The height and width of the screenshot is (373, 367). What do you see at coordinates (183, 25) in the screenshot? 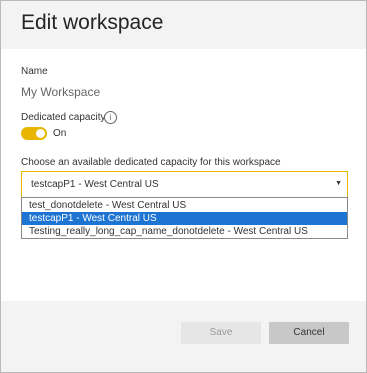
I see `dialog-header: Edit workspace` at bounding box center [183, 25].